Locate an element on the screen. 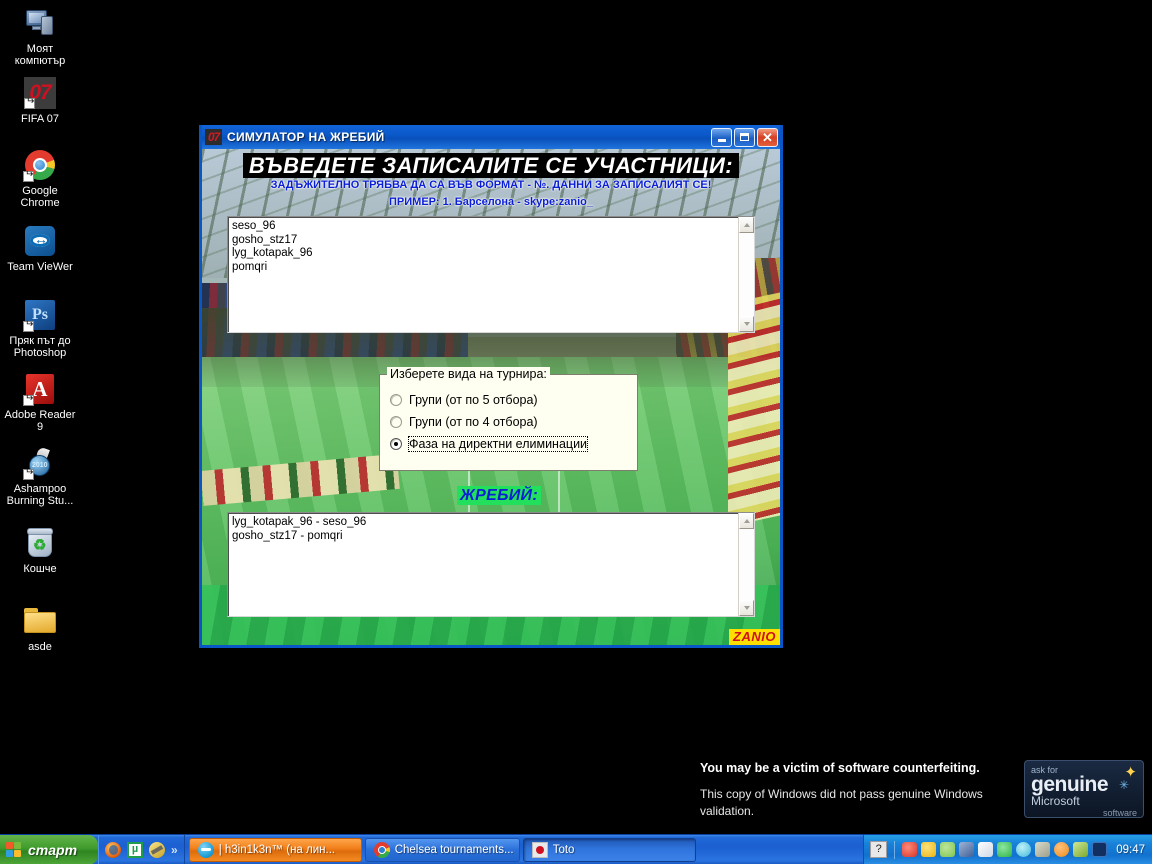 This screenshot has height=864, width=1152. draw-result-scrollbar is located at coordinates (746, 564).